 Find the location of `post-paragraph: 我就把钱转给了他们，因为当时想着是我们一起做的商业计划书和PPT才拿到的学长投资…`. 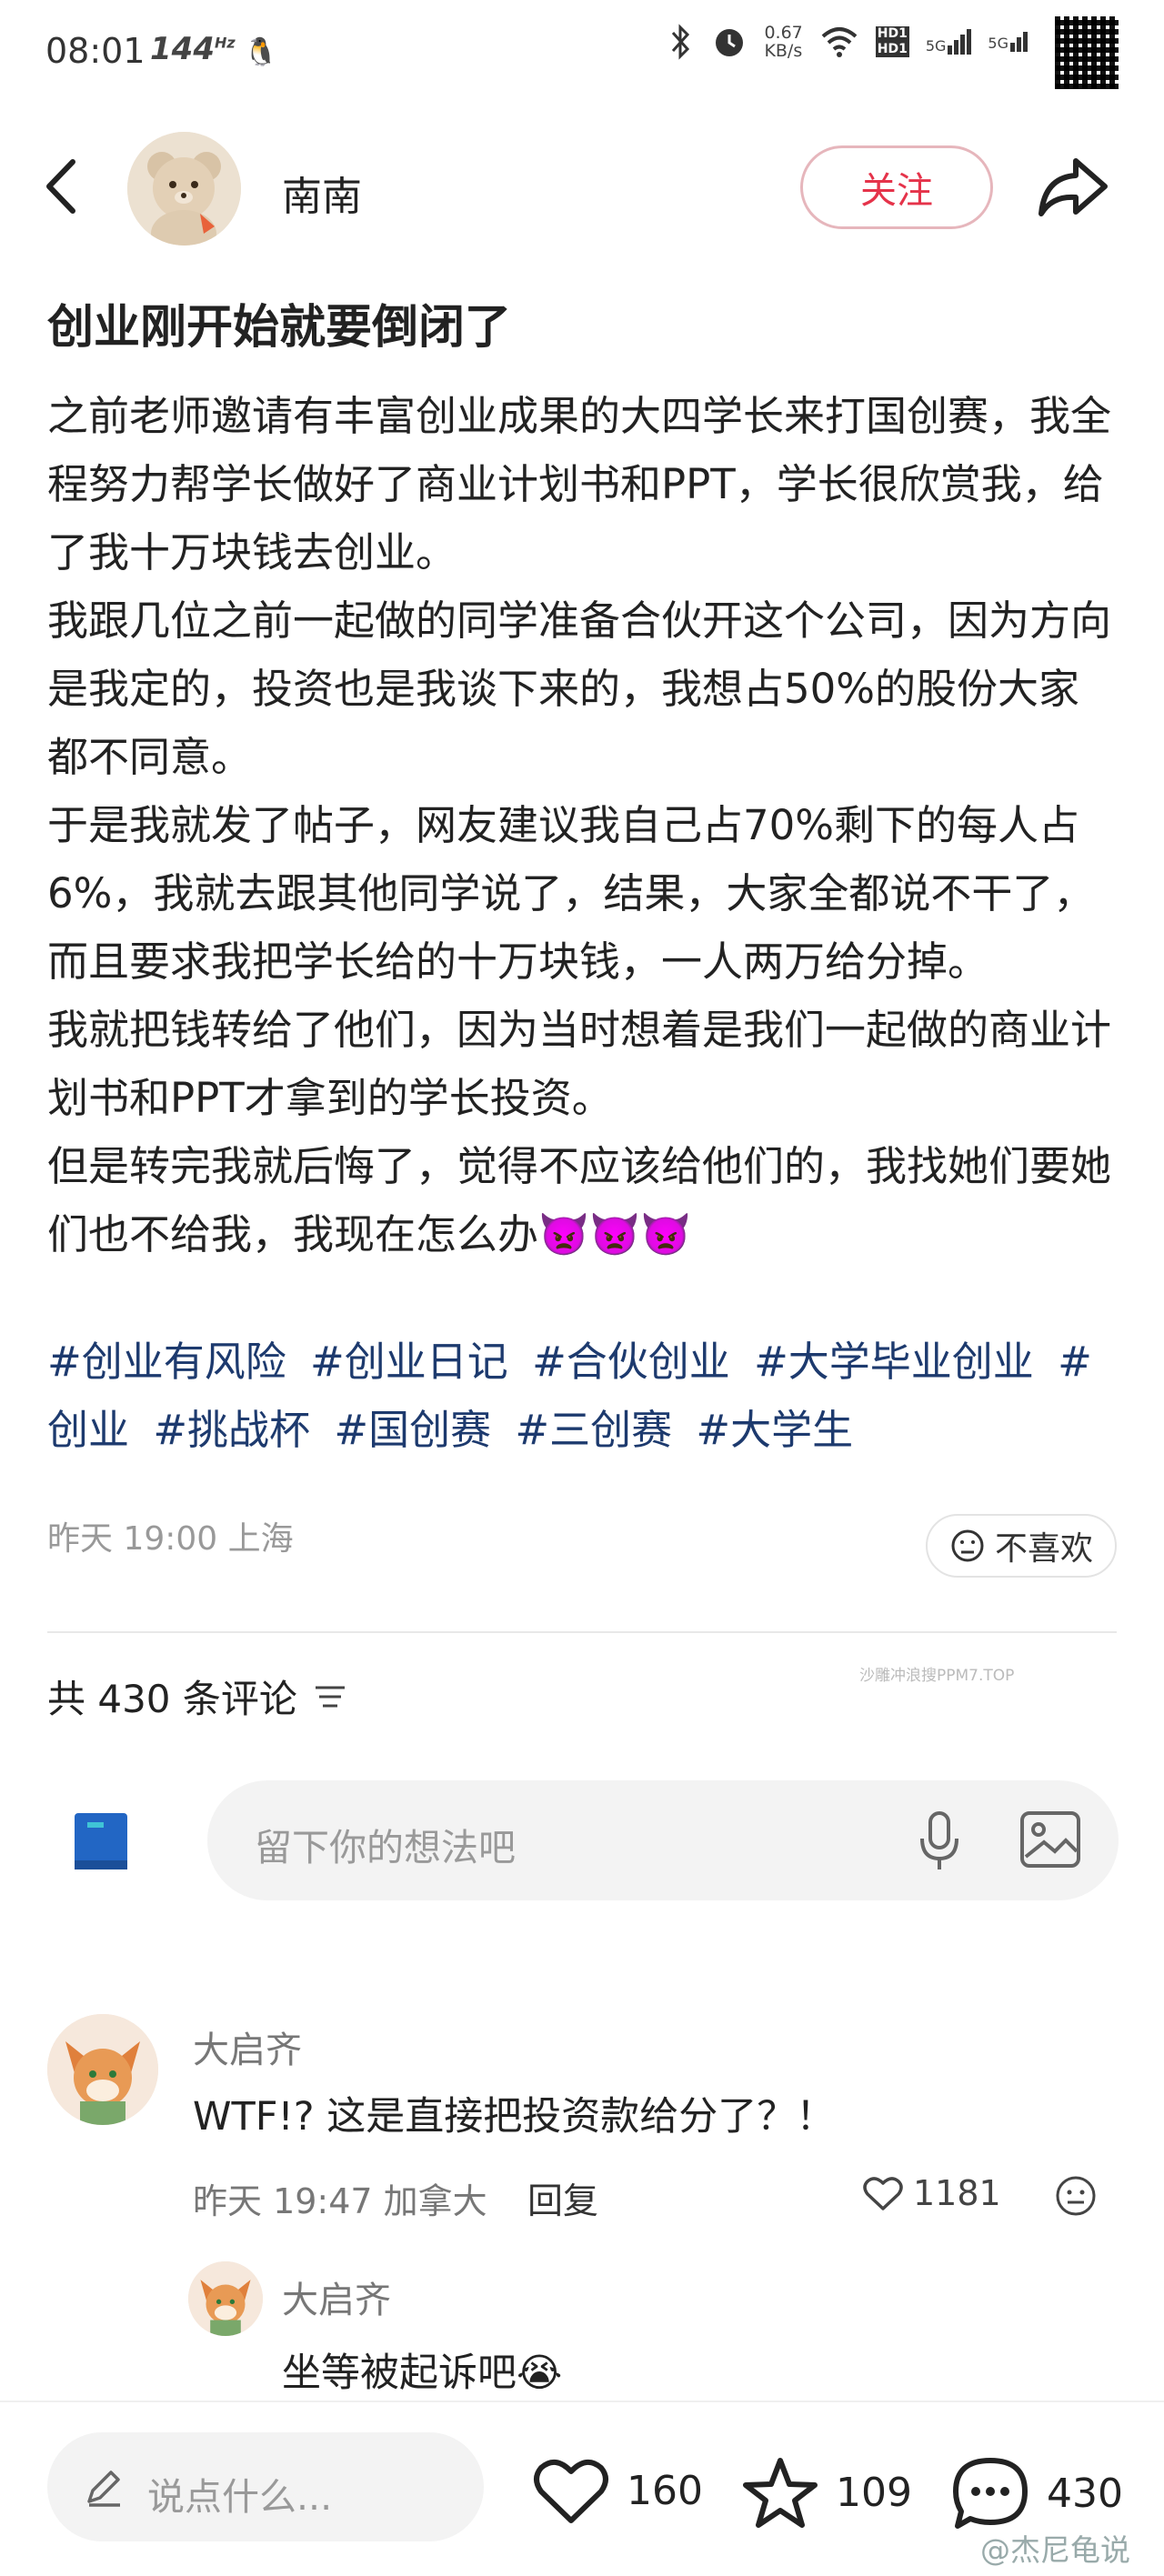

post-paragraph: 我就把钱转给了他们，因为当时想着是我们一起做的商业计划书和PPT才拿到的学长投资… is located at coordinates (579, 1064).